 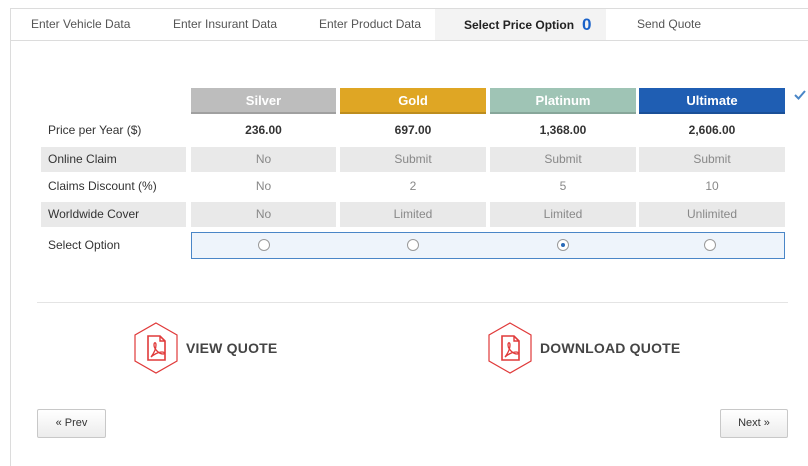 I want to click on tab-enter-insurant-data: Enter Insurant Data, so click(x=225, y=24).